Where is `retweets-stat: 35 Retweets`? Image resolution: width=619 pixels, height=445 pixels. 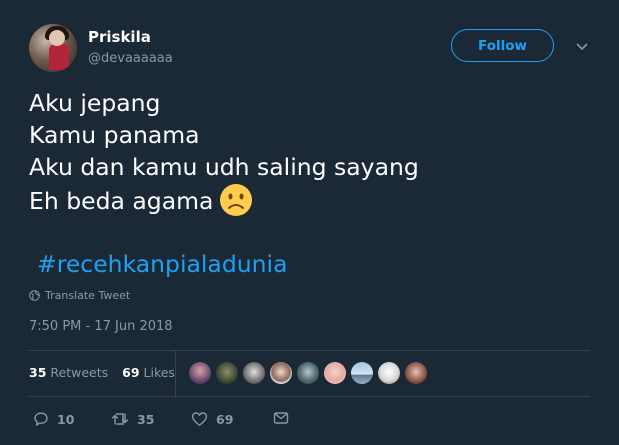 retweets-stat: 35 Retweets is located at coordinates (68, 372).